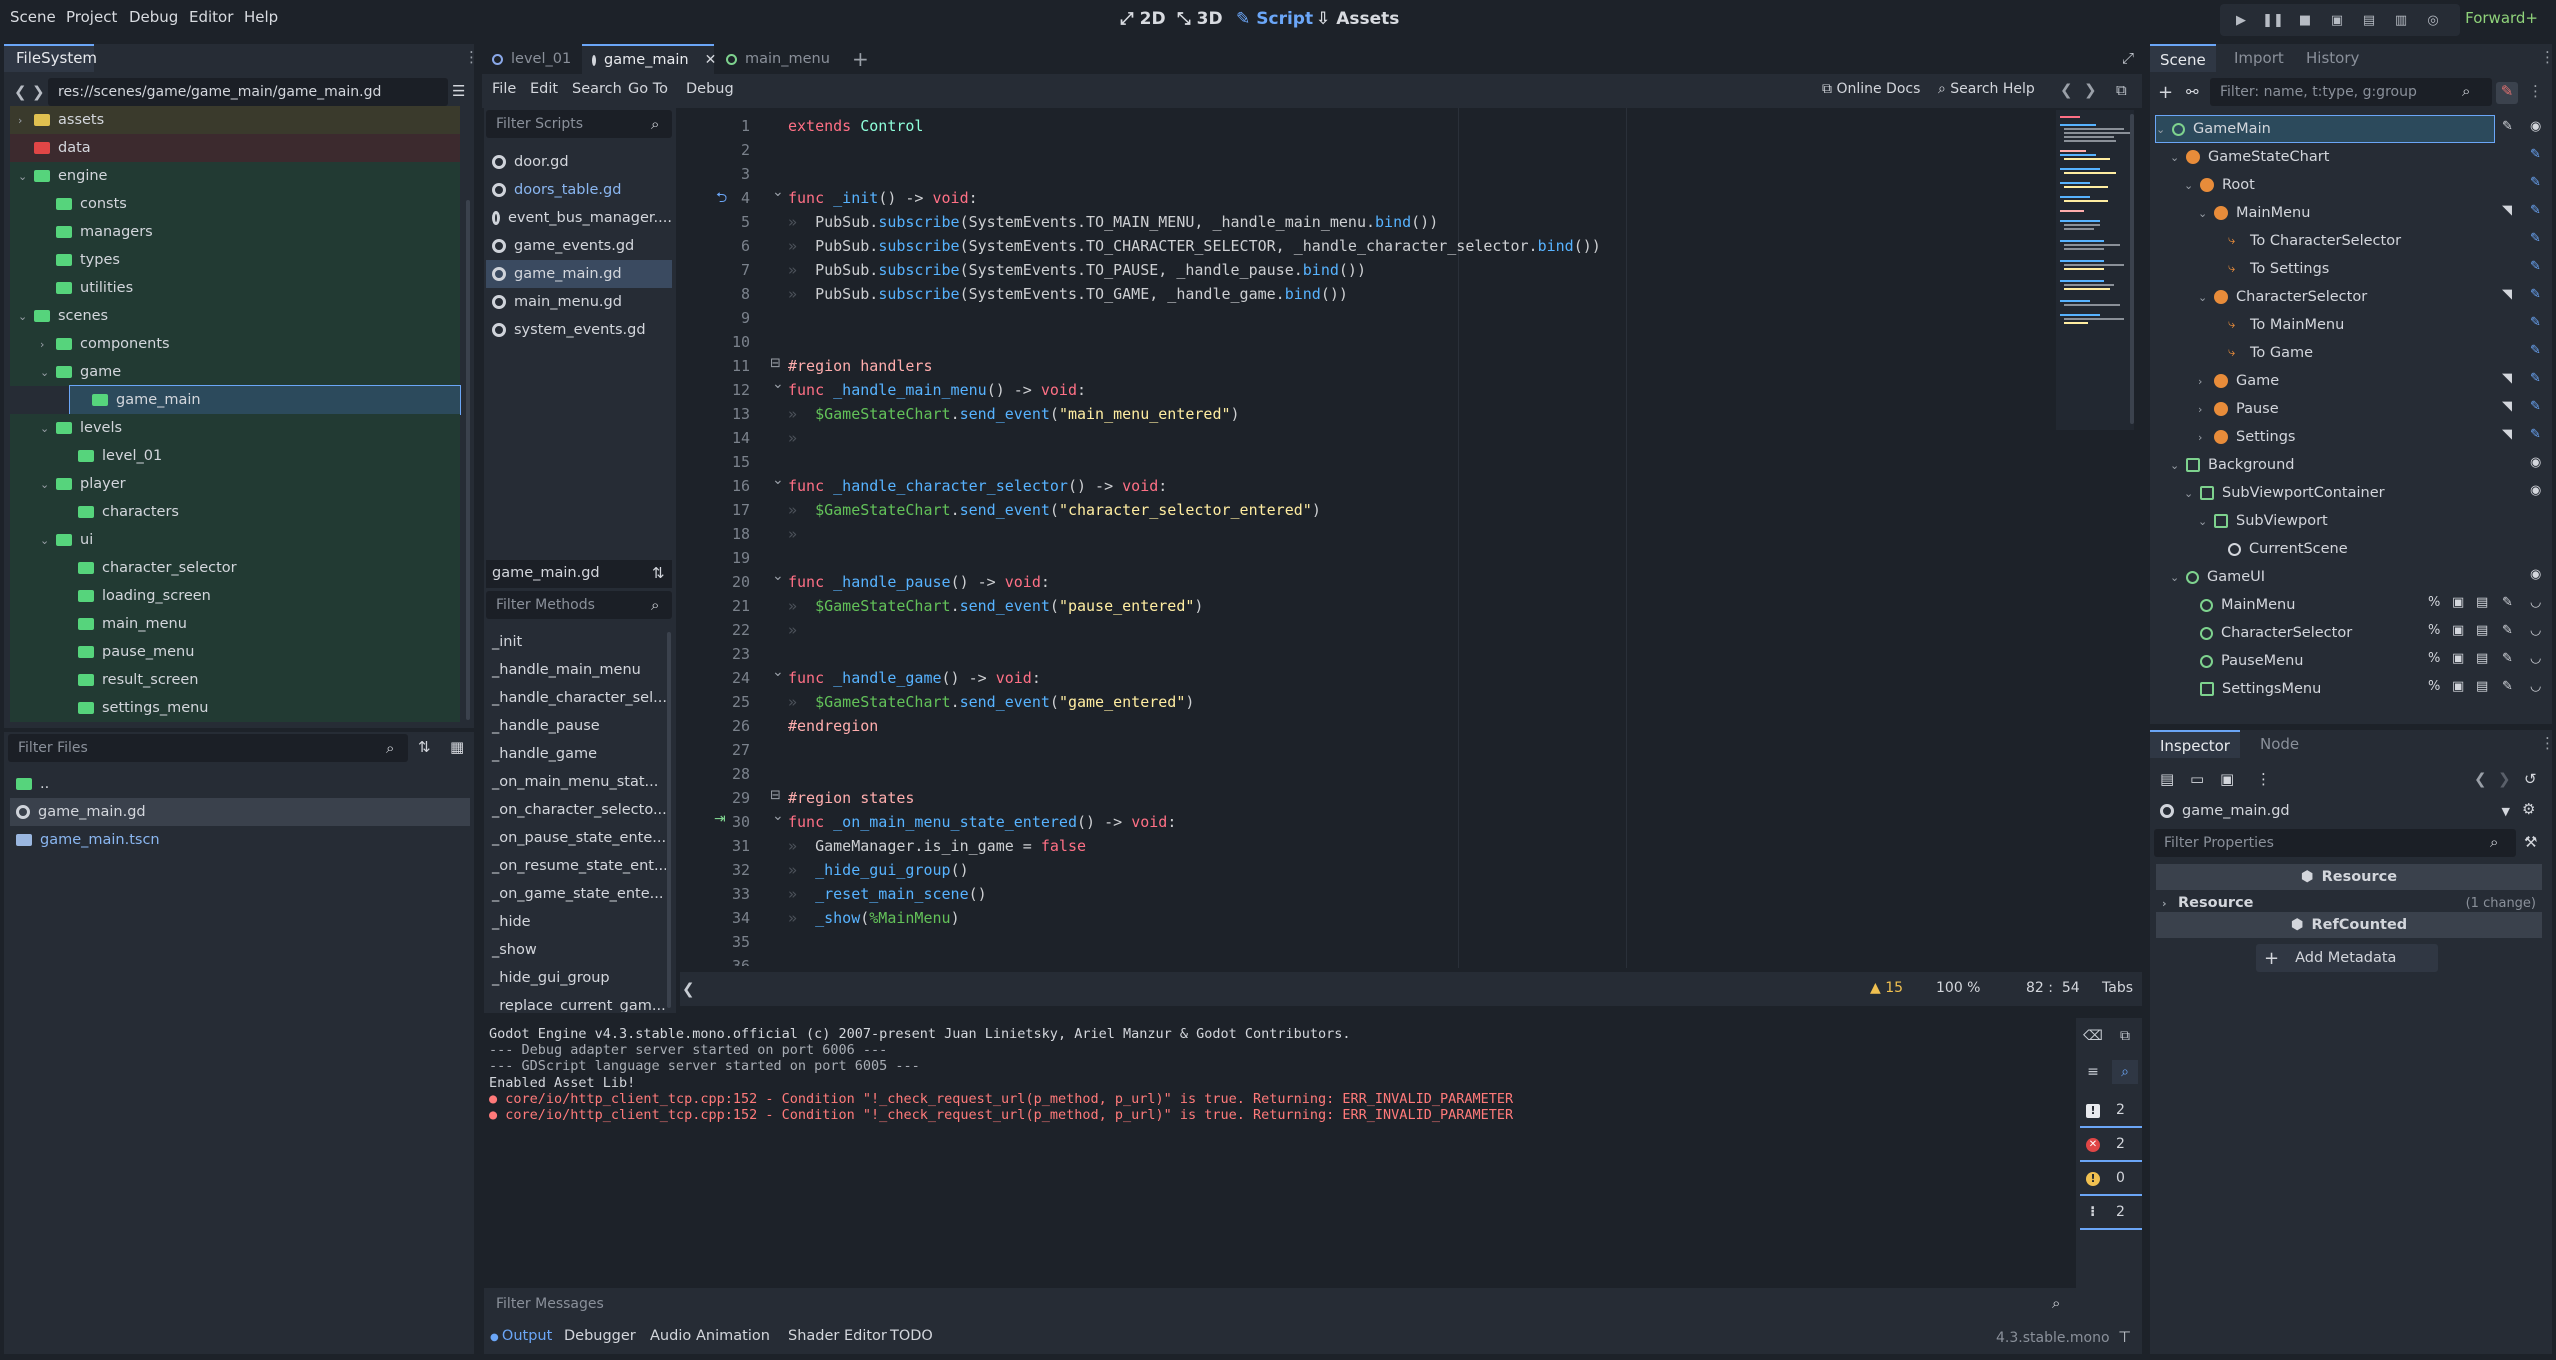 This screenshot has width=2556, height=1360. I want to click on fs-tree-item: loading_screen, so click(235, 596).